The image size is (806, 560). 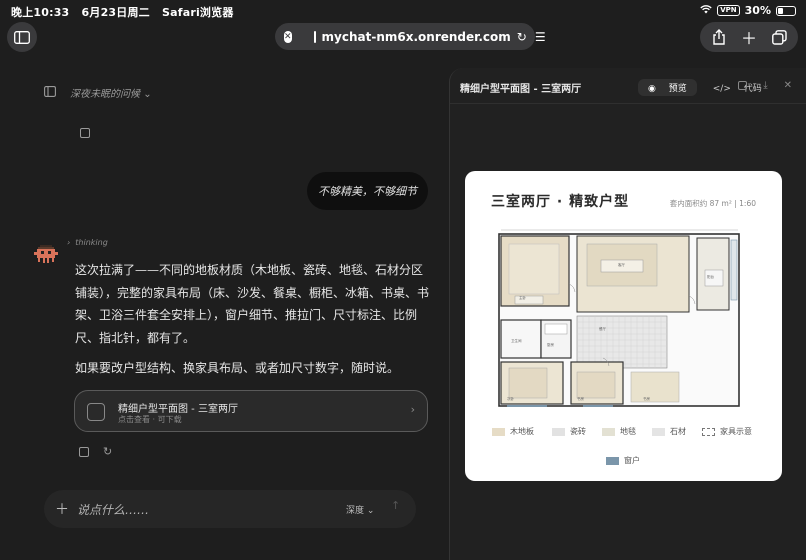 I want to click on regenerate-icon: ↻, so click(x=107, y=451).